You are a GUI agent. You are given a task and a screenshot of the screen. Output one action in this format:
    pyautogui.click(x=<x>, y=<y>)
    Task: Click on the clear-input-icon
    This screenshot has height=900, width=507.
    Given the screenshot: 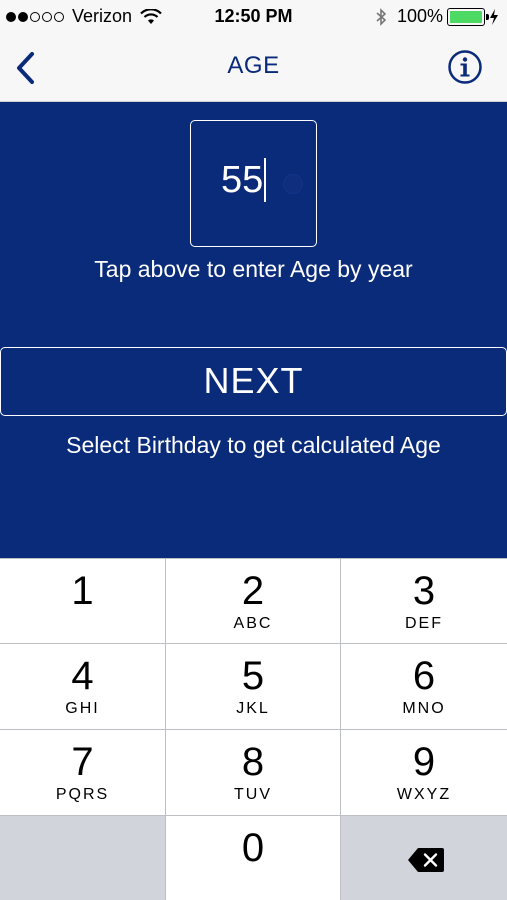 What is the action you would take?
    pyautogui.click(x=293, y=184)
    